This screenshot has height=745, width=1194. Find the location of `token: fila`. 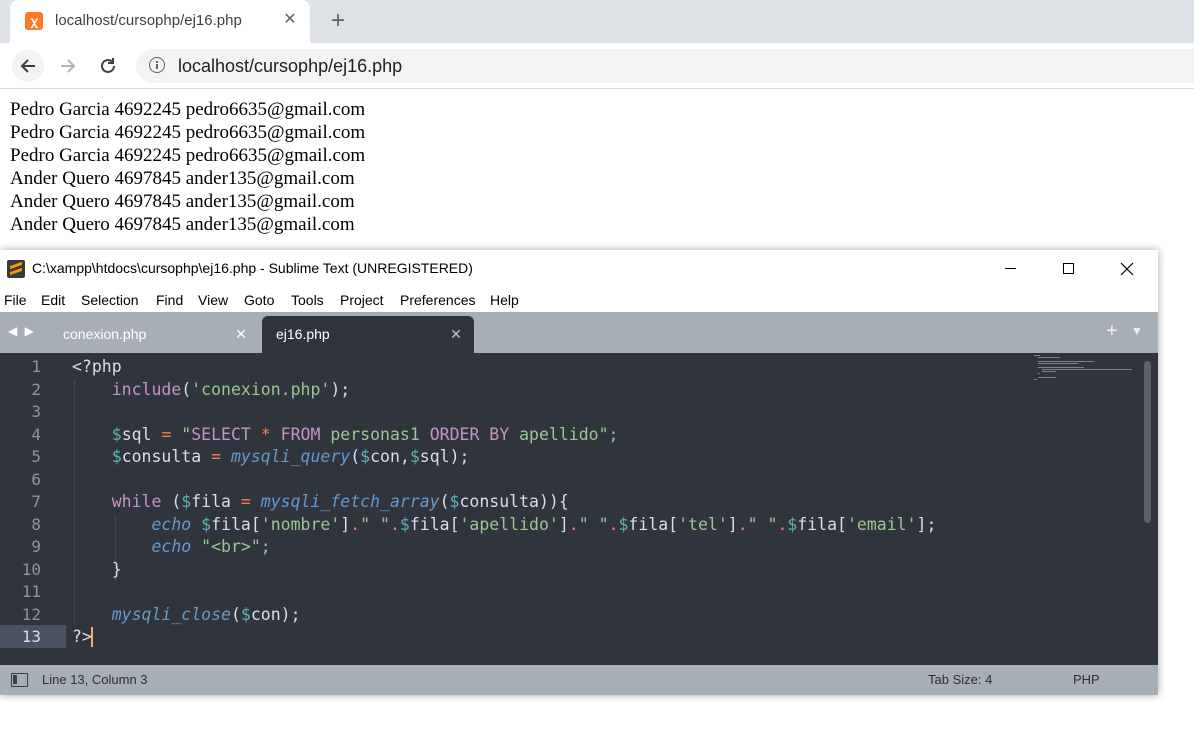

token: fila is located at coordinates (211, 501).